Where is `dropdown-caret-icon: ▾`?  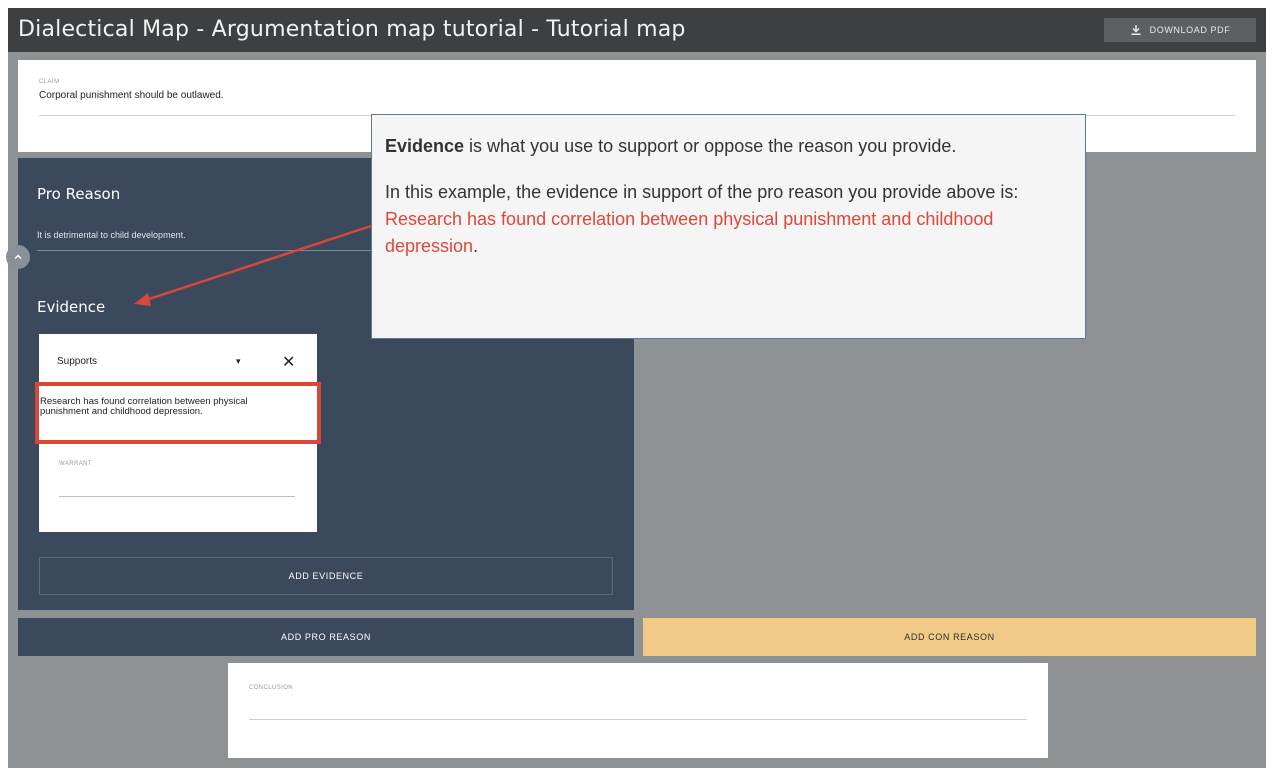
dropdown-caret-icon: ▾ is located at coordinates (238, 361).